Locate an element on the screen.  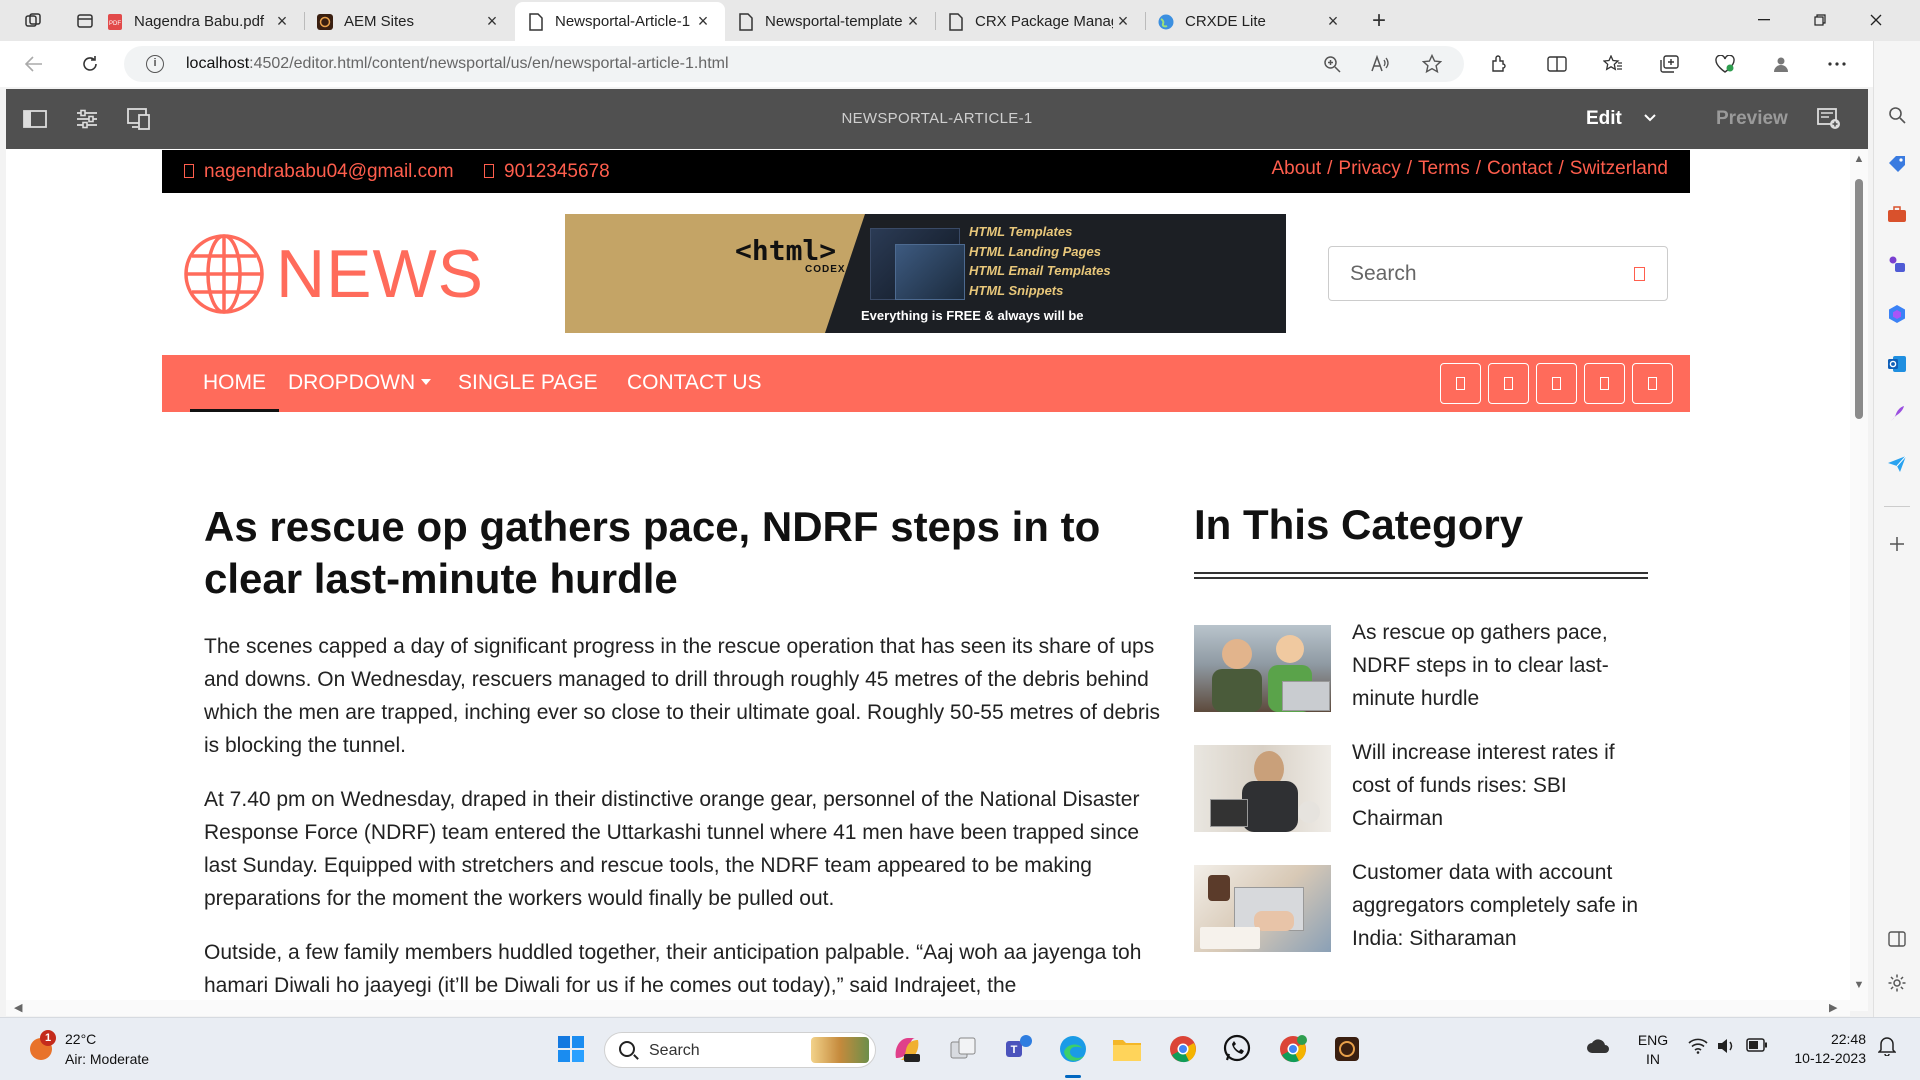
battery-icon is located at coordinates (1757, 1046).